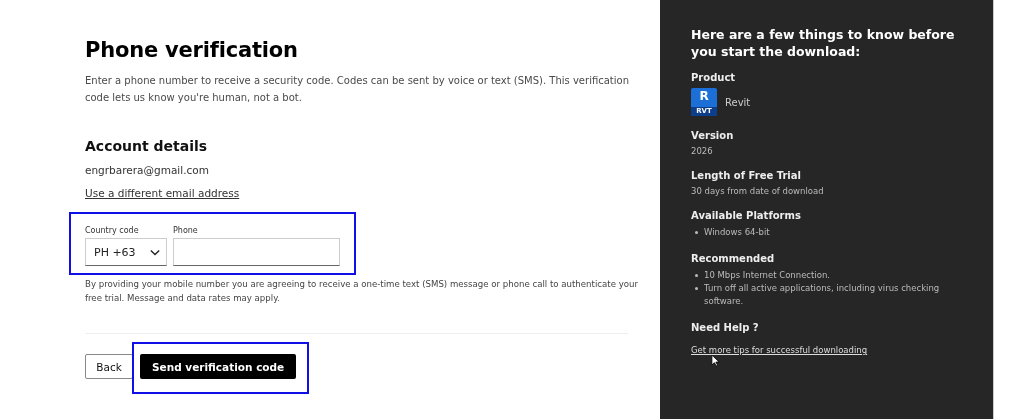 This screenshot has height=419, width=1024. I want to click on chevron-icon, so click(155, 252).